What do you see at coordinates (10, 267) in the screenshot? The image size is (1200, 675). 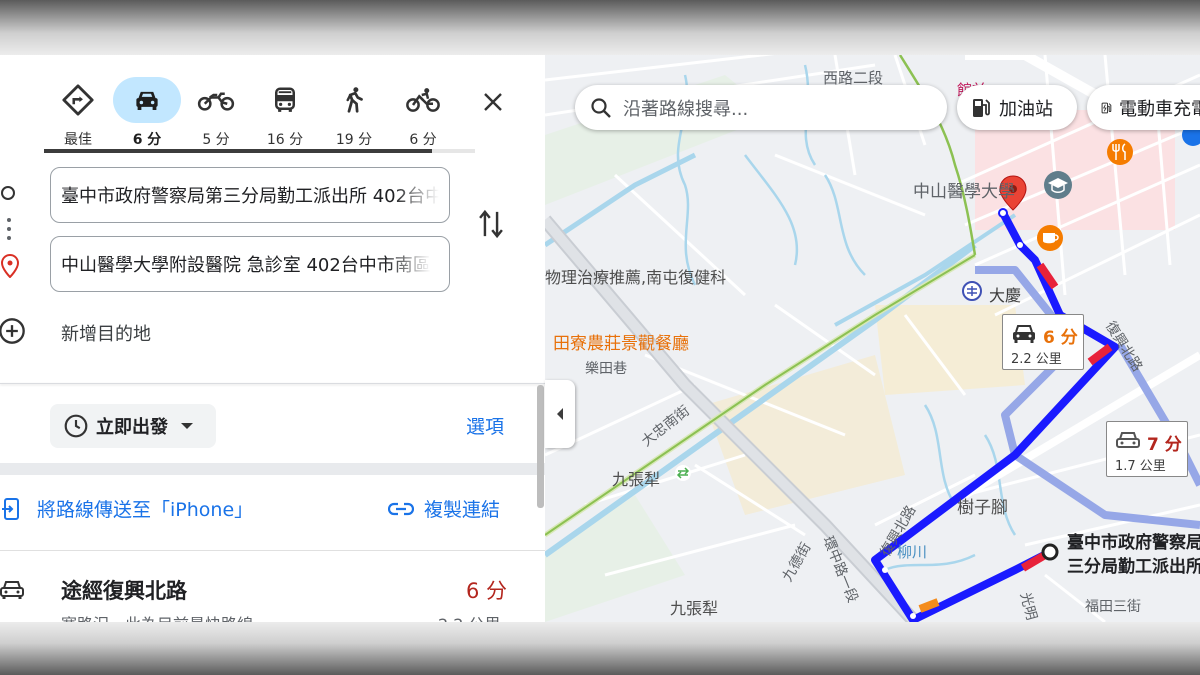 I see `destination-pin-icon` at bounding box center [10, 267].